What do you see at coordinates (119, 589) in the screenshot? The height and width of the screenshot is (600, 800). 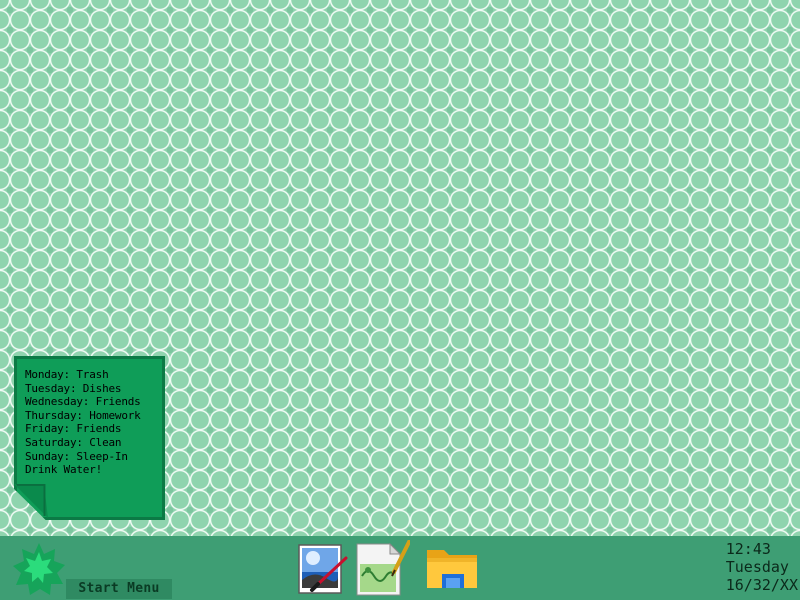 I see `start-menu-button: Start Menu` at bounding box center [119, 589].